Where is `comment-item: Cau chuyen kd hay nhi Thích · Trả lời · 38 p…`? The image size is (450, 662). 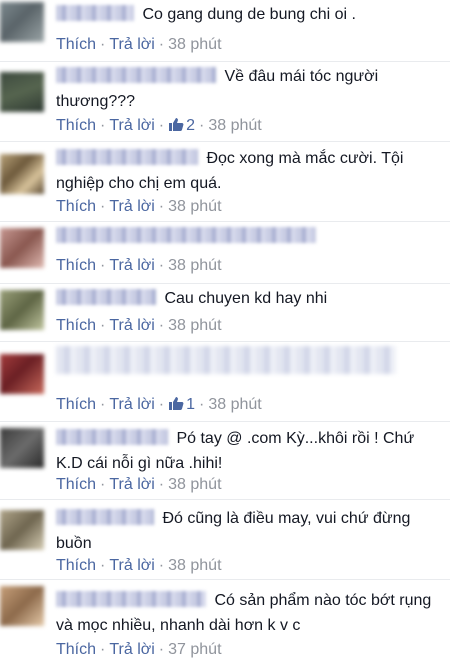
comment-item: Cau chuyen kd hay nhi Thích · Trả lời · 38 p… is located at coordinates (225, 313).